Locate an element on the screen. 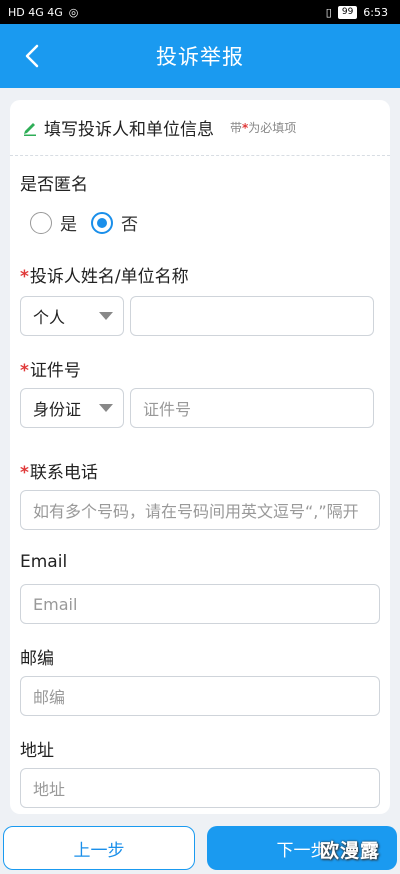  required-note-prefix: 带 is located at coordinates (236, 128).